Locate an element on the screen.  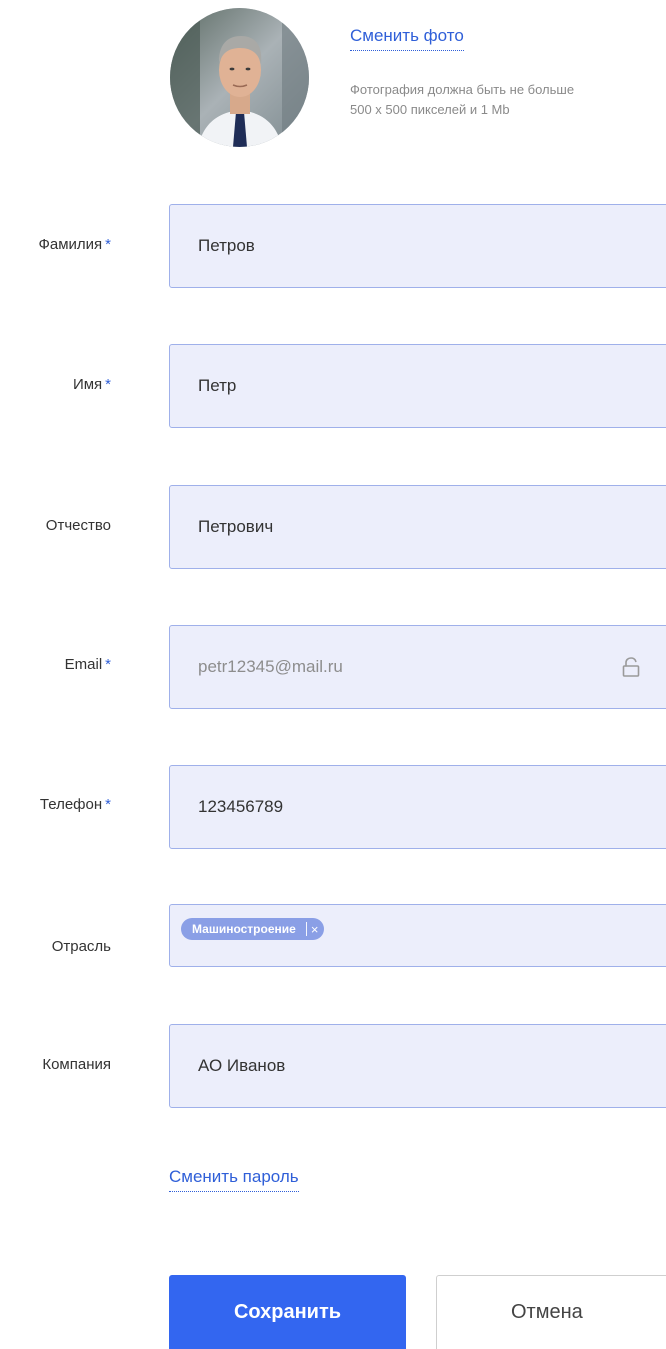
unlocked-lock-icon is located at coordinates (631, 667).